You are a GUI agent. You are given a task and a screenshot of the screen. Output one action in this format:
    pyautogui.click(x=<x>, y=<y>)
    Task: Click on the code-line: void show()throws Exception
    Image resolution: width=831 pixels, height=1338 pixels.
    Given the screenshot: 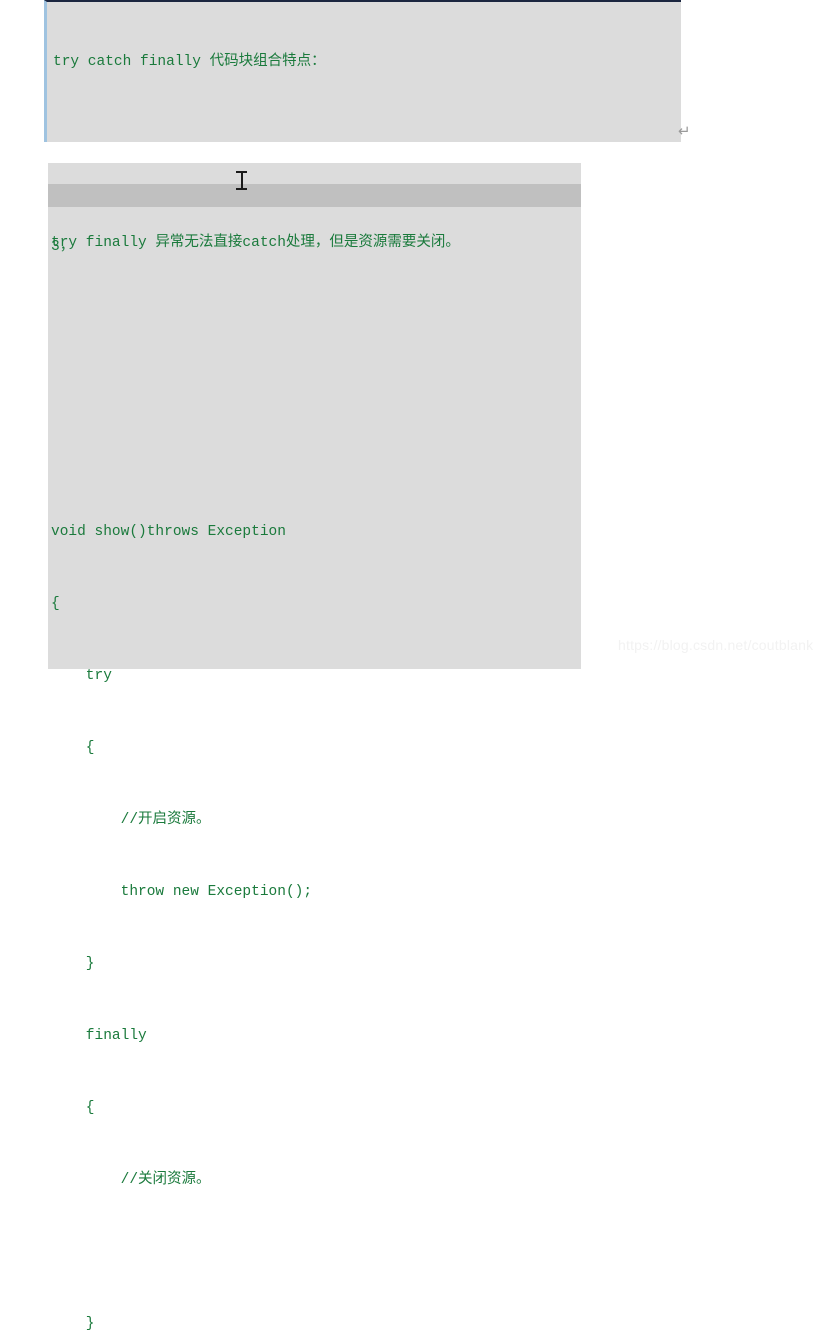 What is the action you would take?
    pyautogui.click(x=168, y=532)
    